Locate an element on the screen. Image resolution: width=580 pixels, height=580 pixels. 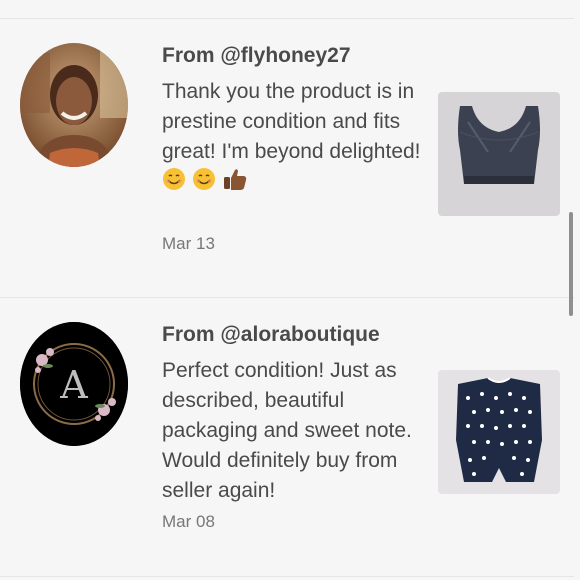
reviewer-avatar: A is located at coordinates (74, 384).